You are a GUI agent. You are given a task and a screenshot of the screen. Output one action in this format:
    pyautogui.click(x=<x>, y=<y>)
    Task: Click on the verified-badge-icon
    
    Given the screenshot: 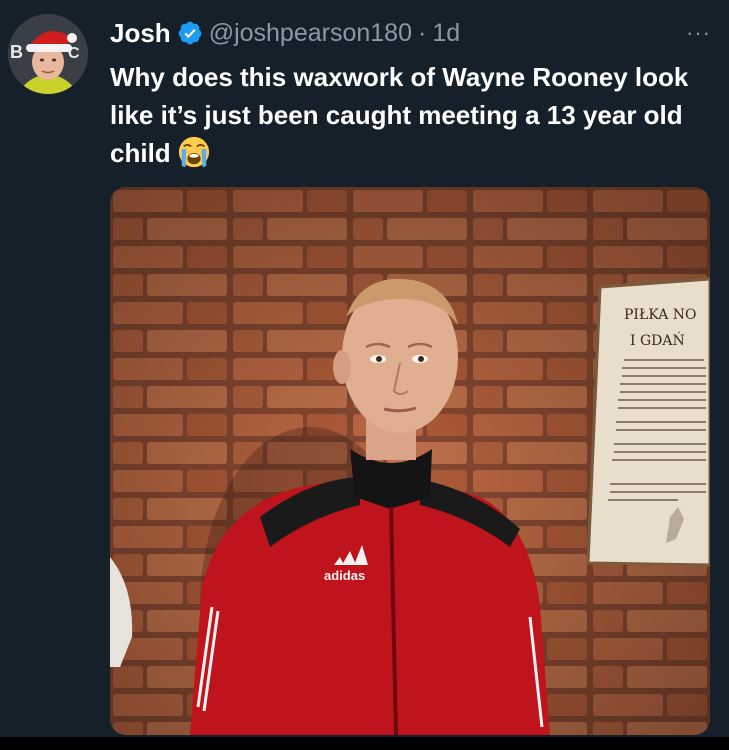 What is the action you would take?
    pyautogui.click(x=190, y=33)
    